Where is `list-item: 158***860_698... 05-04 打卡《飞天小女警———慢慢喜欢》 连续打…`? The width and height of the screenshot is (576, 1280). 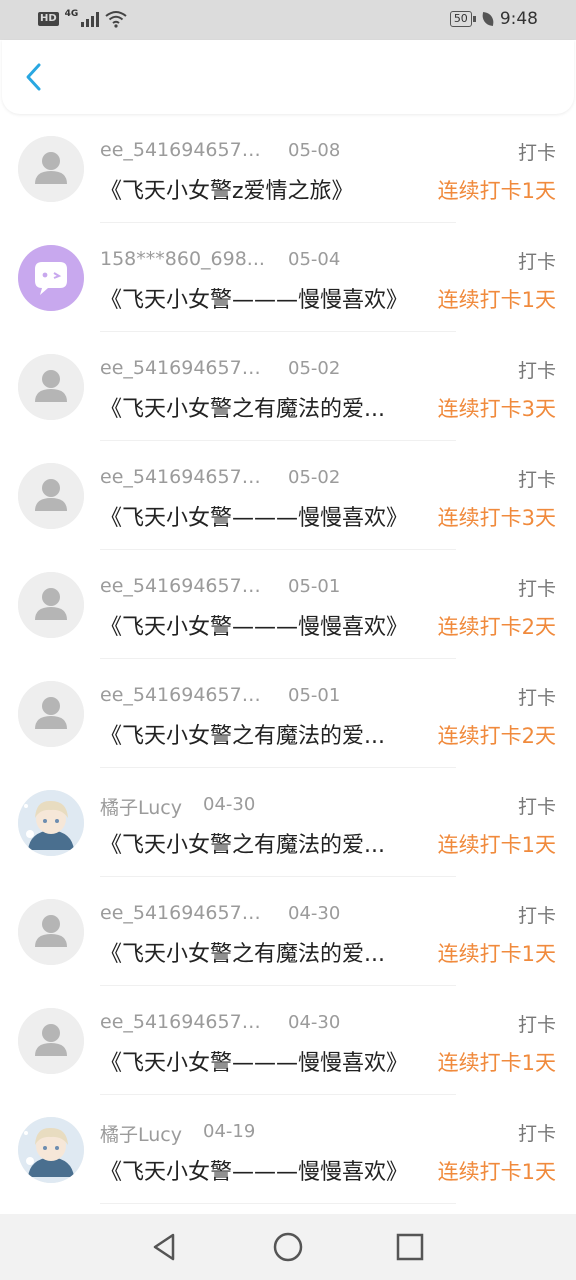 list-item: 158***860_698... 05-04 打卡《飞天小女警———慢慢喜欢》 连续打… is located at coordinates (288, 277).